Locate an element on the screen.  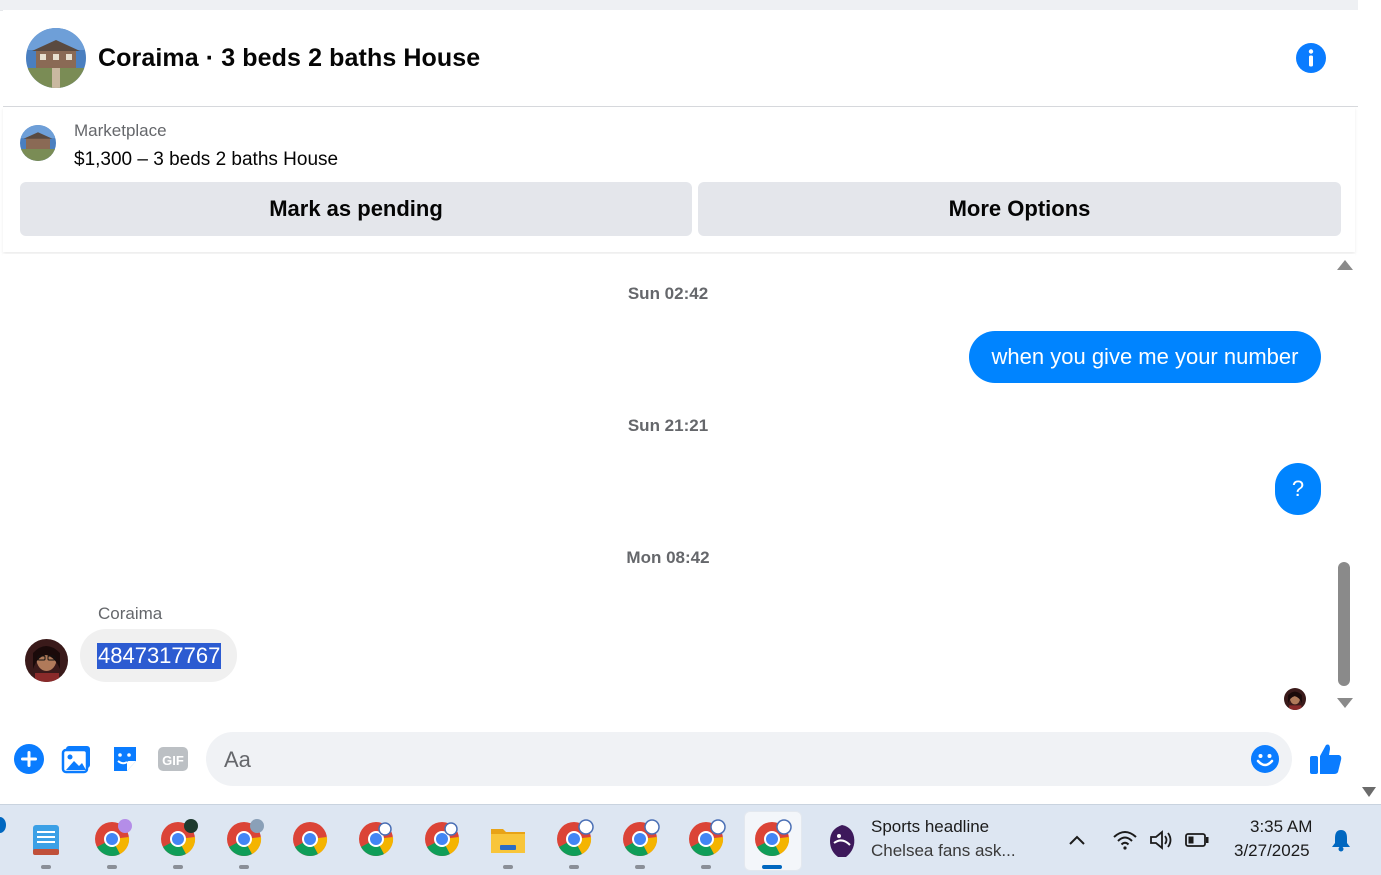
message-composer: GIF is located at coordinates (679, 760).